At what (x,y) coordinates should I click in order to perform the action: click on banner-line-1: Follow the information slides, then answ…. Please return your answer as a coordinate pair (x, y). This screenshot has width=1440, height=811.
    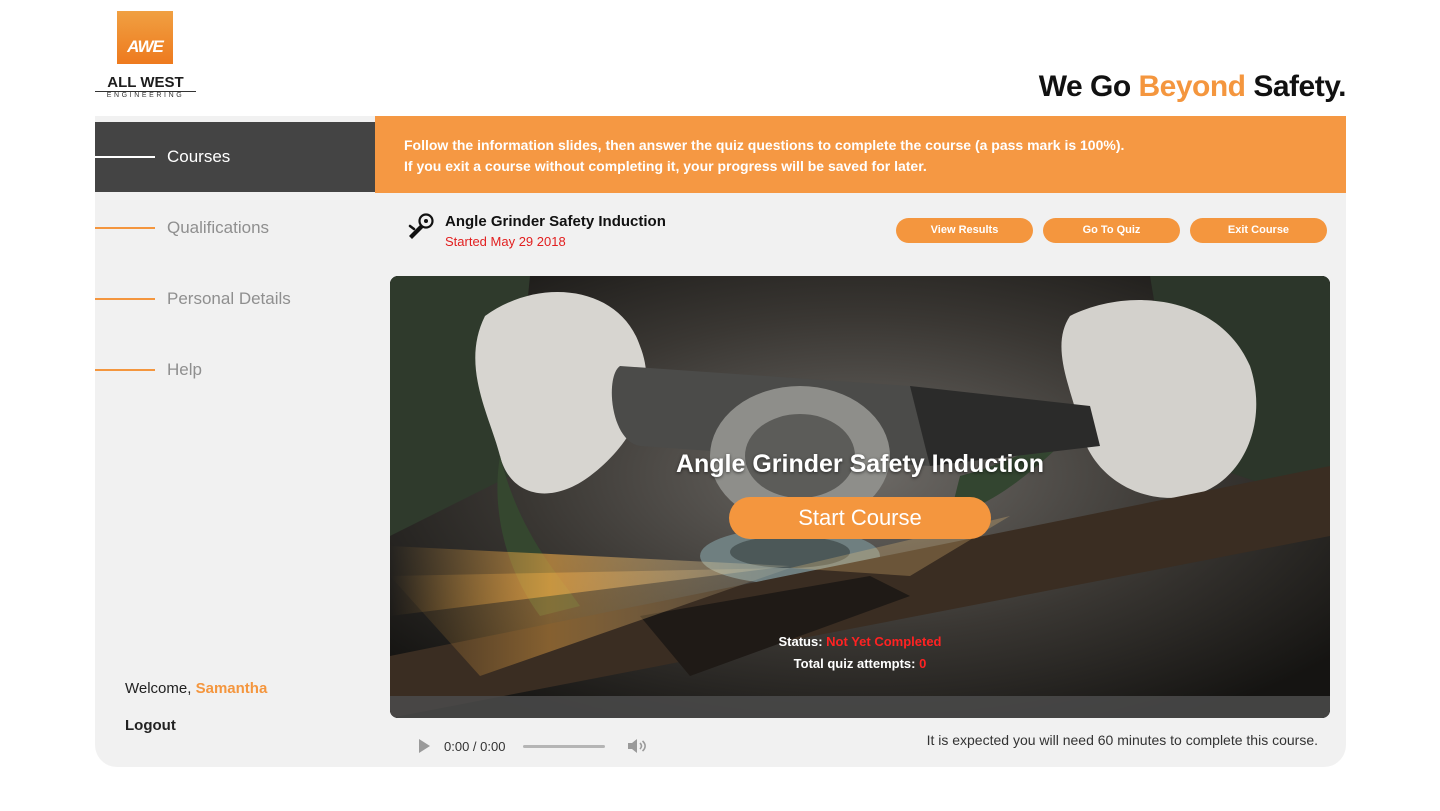
    Looking at the image, I should click on (764, 145).